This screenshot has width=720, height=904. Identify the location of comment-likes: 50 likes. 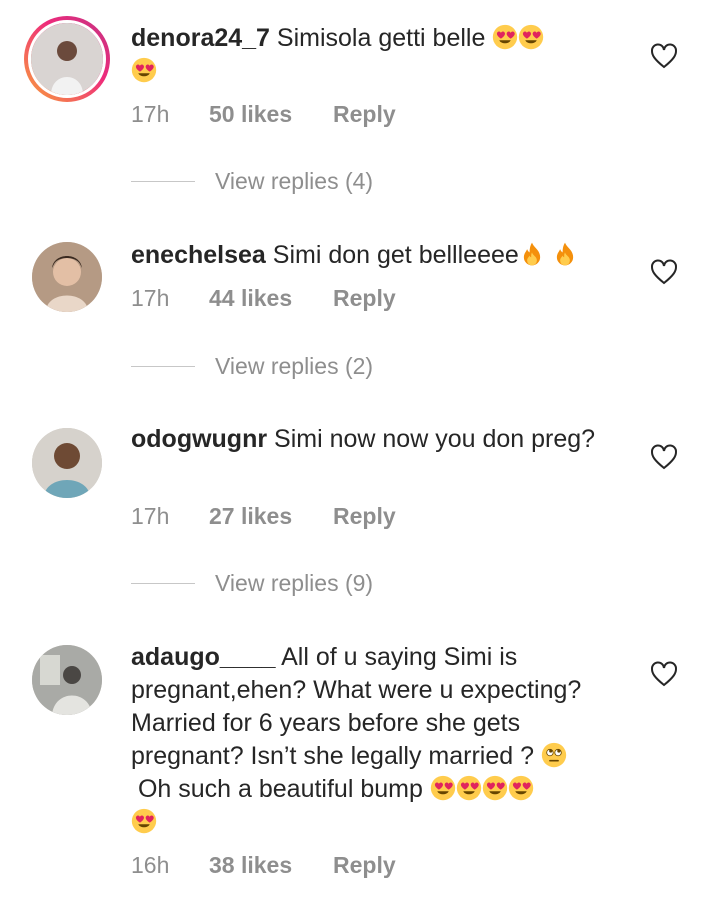
(271, 114).